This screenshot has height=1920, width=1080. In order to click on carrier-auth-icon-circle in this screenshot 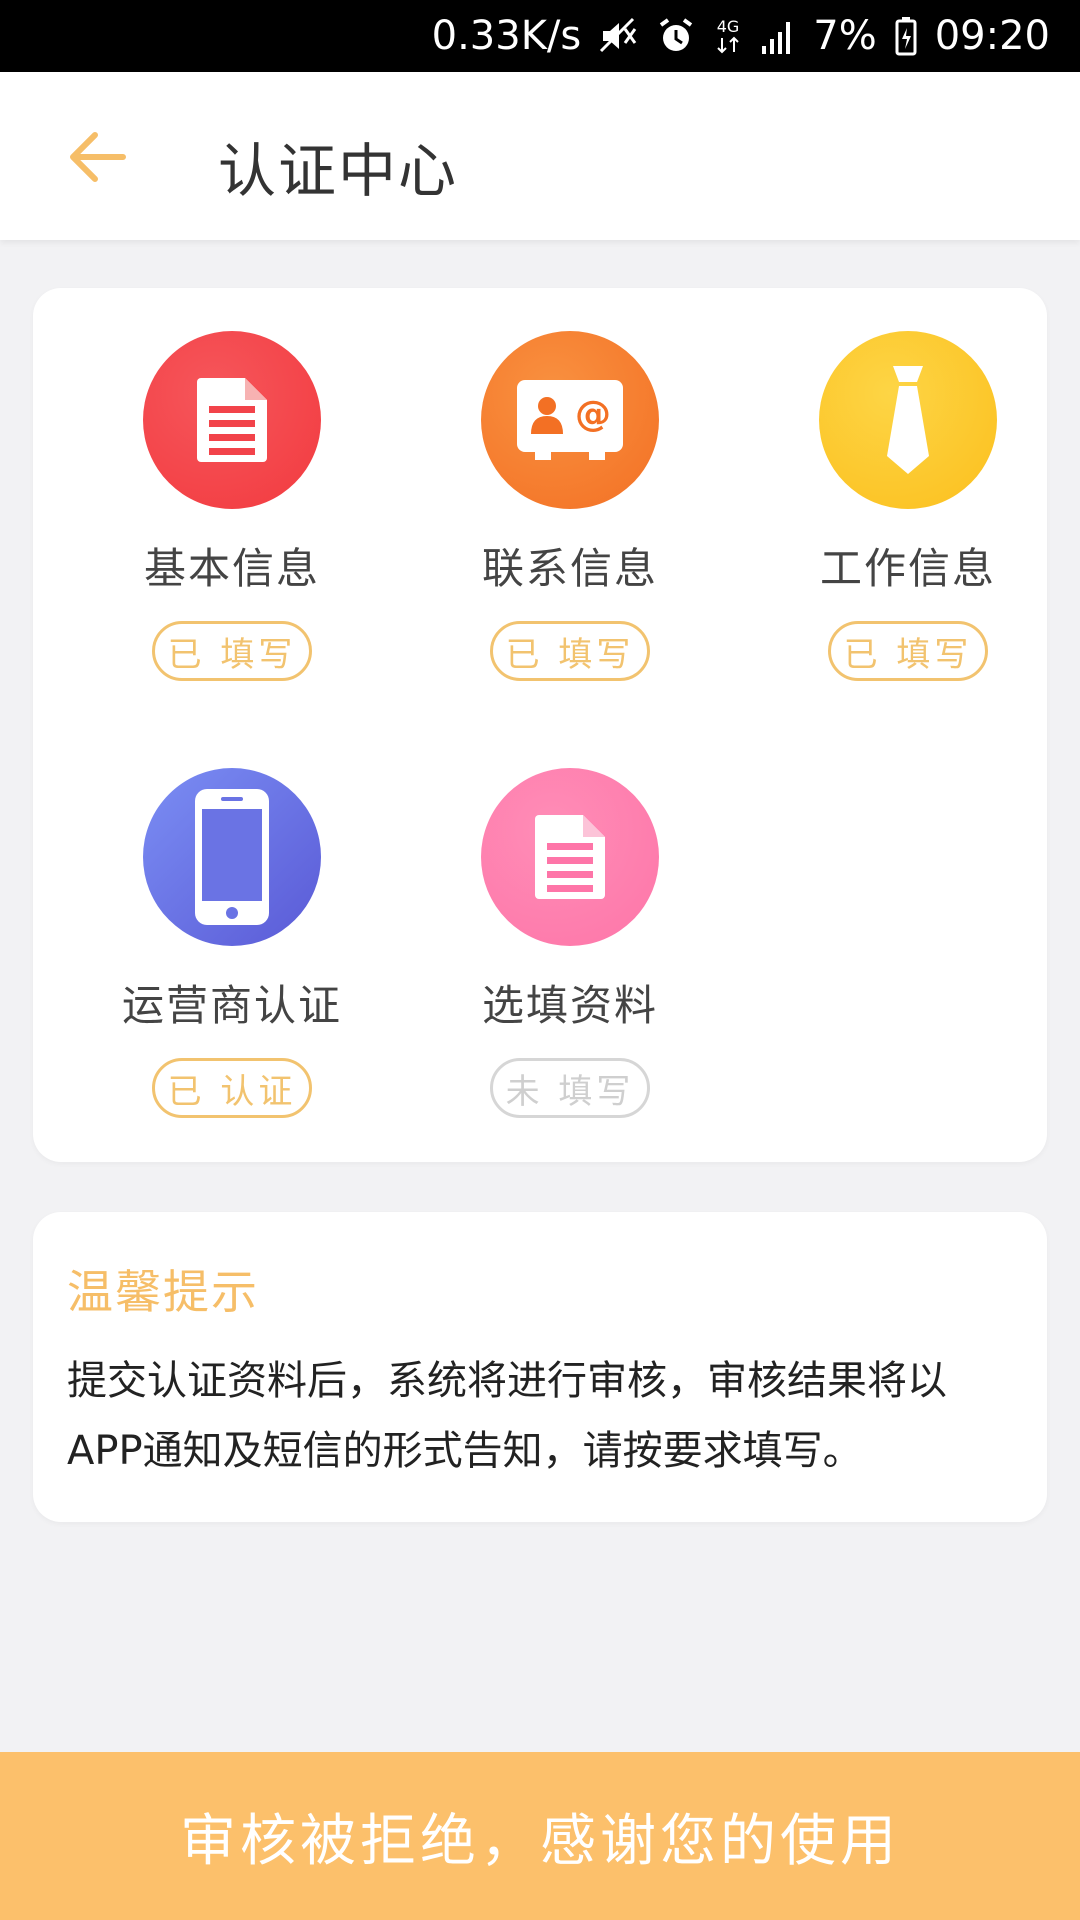, I will do `click(232, 857)`.